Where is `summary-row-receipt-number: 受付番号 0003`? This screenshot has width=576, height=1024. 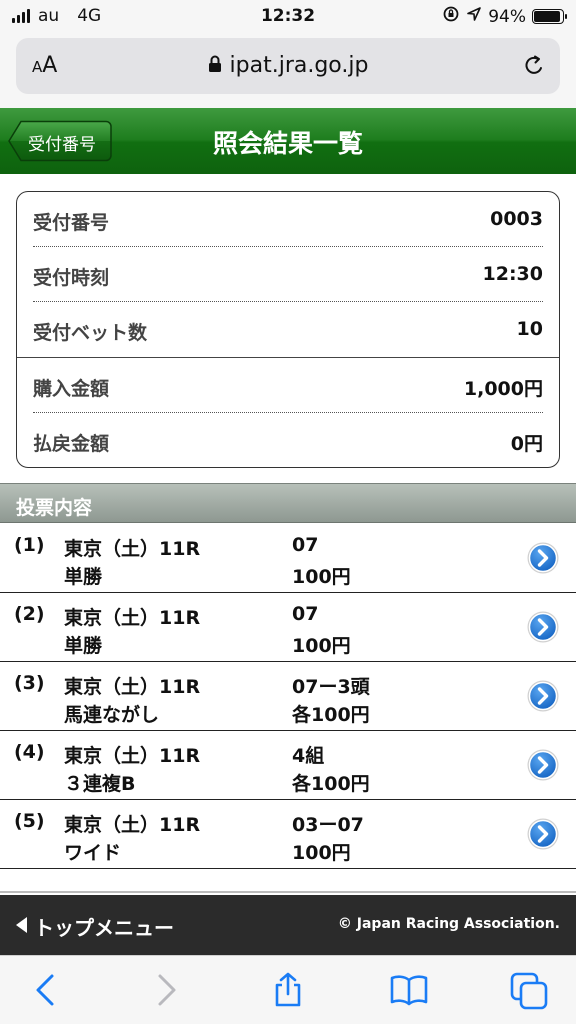 summary-row-receipt-number: 受付番号 0003 is located at coordinates (288, 219).